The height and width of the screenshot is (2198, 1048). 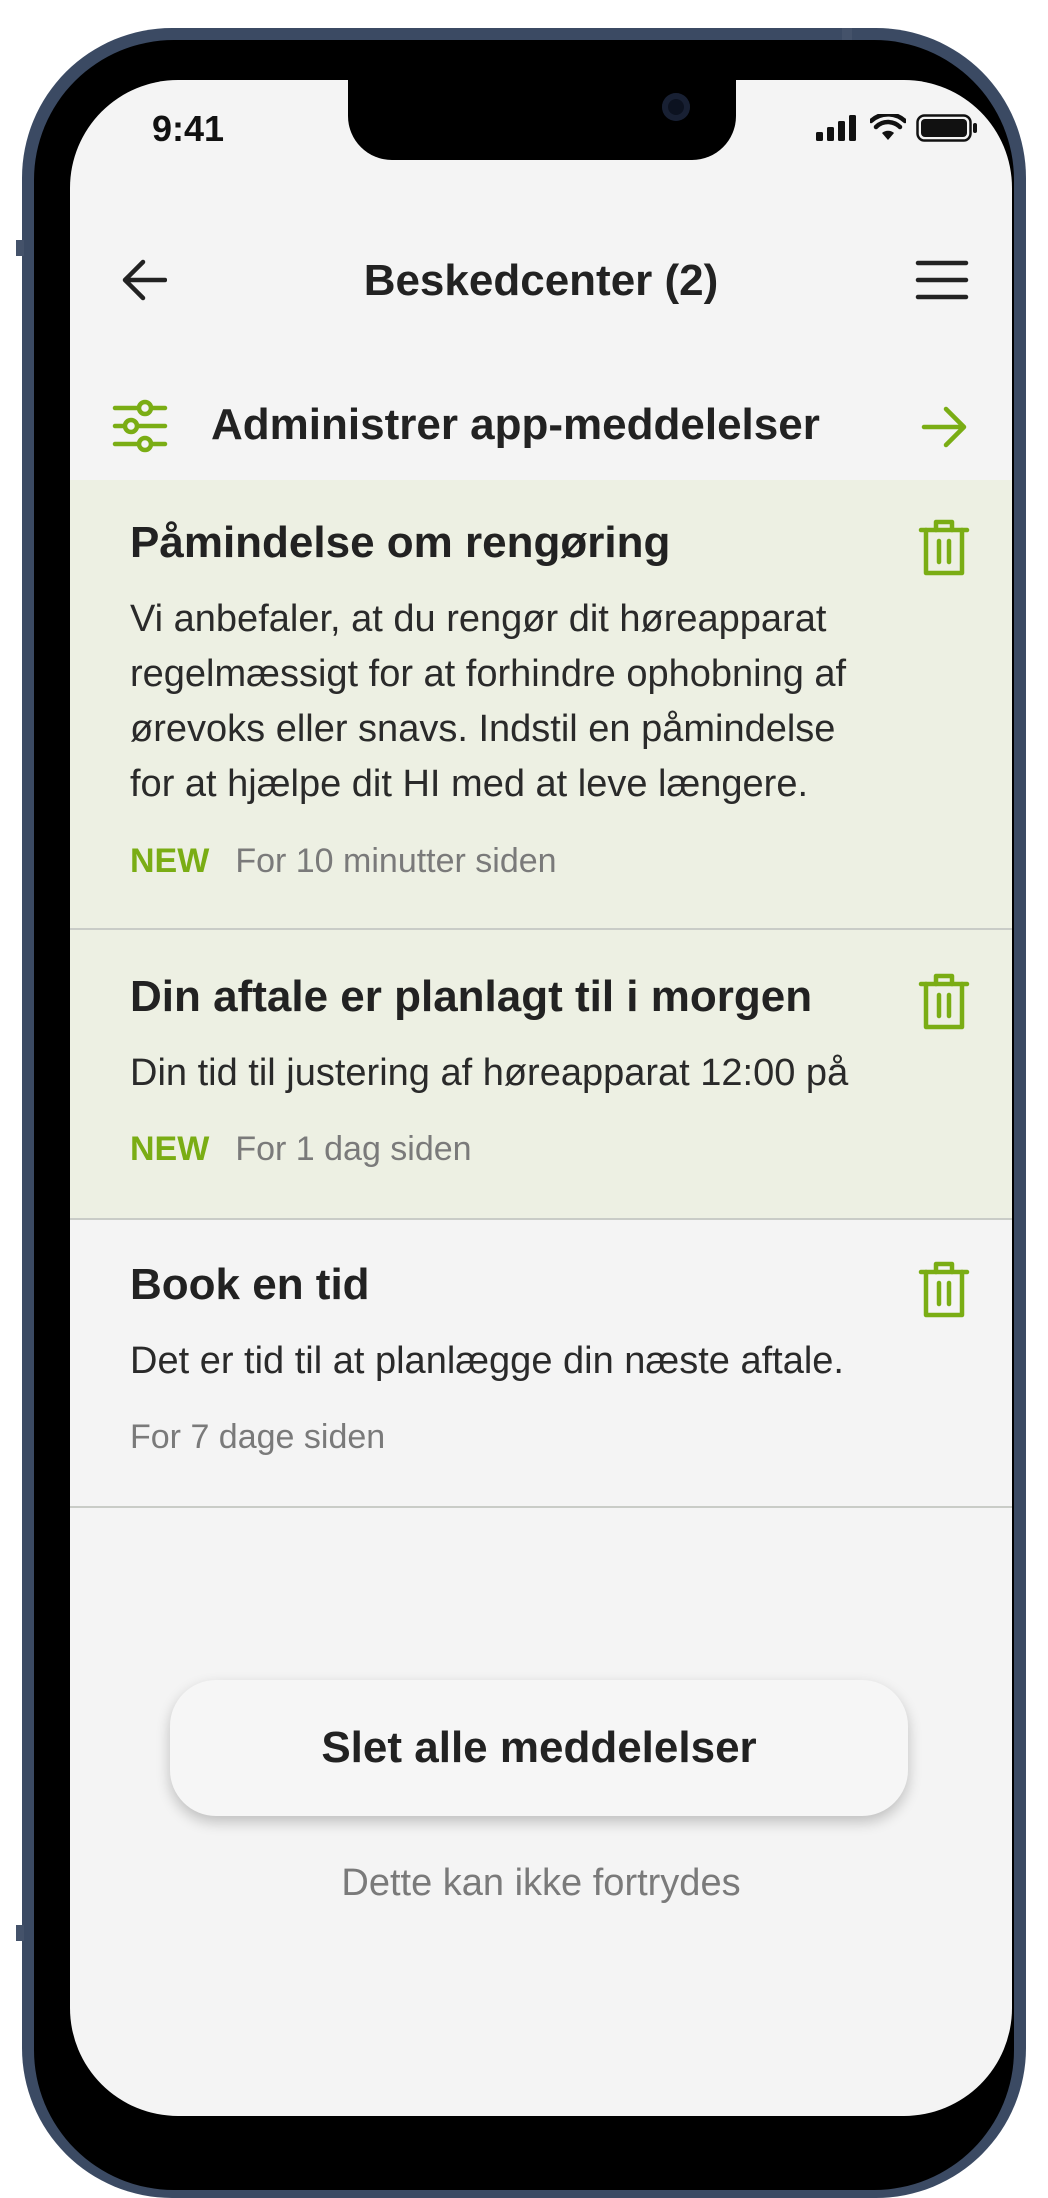 I want to click on header: Beskedcenter (2), so click(x=541, y=280).